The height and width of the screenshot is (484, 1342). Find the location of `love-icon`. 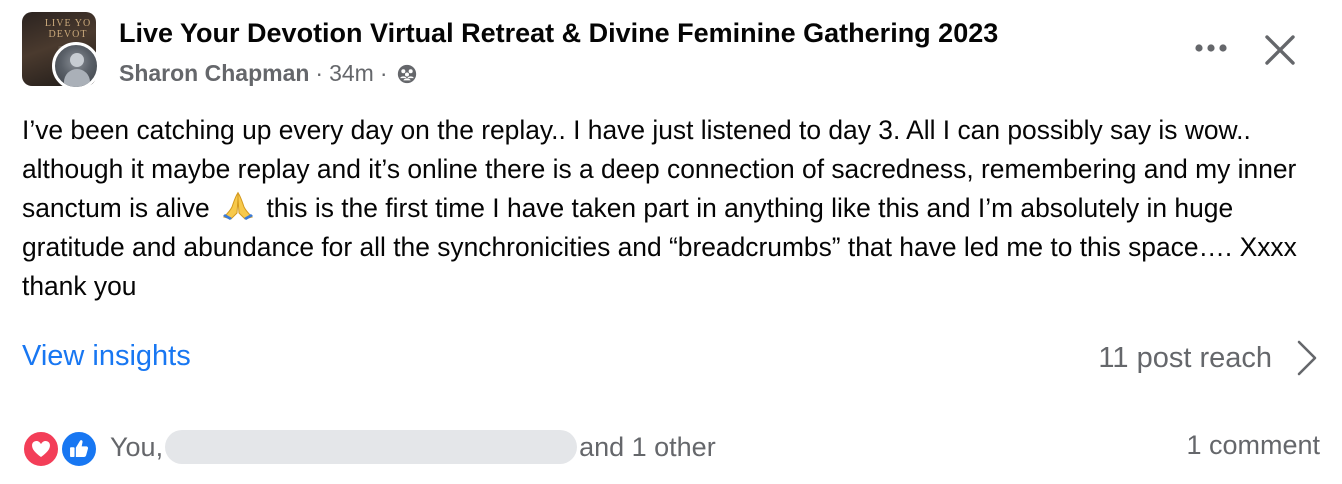

love-icon is located at coordinates (41, 449).